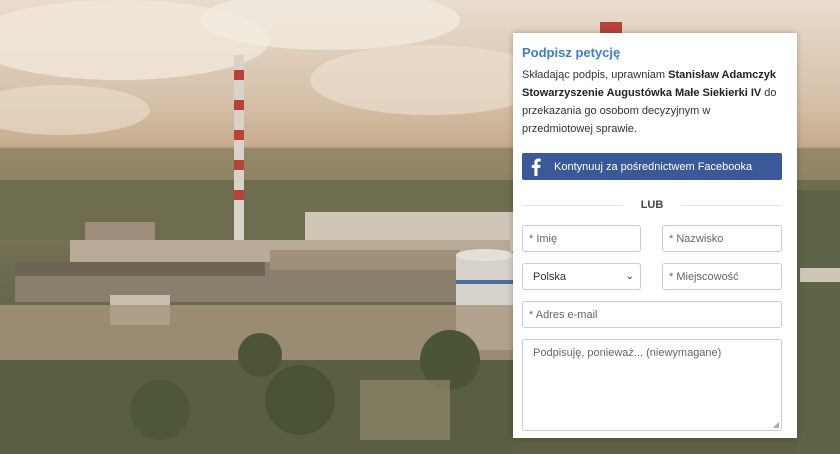 The height and width of the screenshot is (454, 840). What do you see at coordinates (696, 238) in the screenshot?
I see `last-name-placeholder: * Nazwisko` at bounding box center [696, 238].